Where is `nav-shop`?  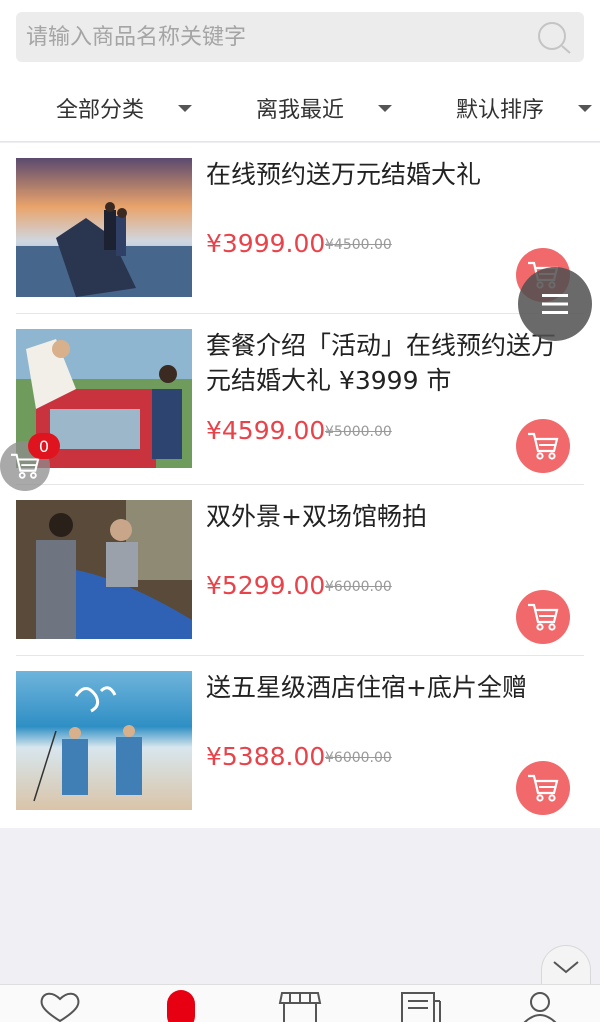
nav-shop is located at coordinates (300, 1006).